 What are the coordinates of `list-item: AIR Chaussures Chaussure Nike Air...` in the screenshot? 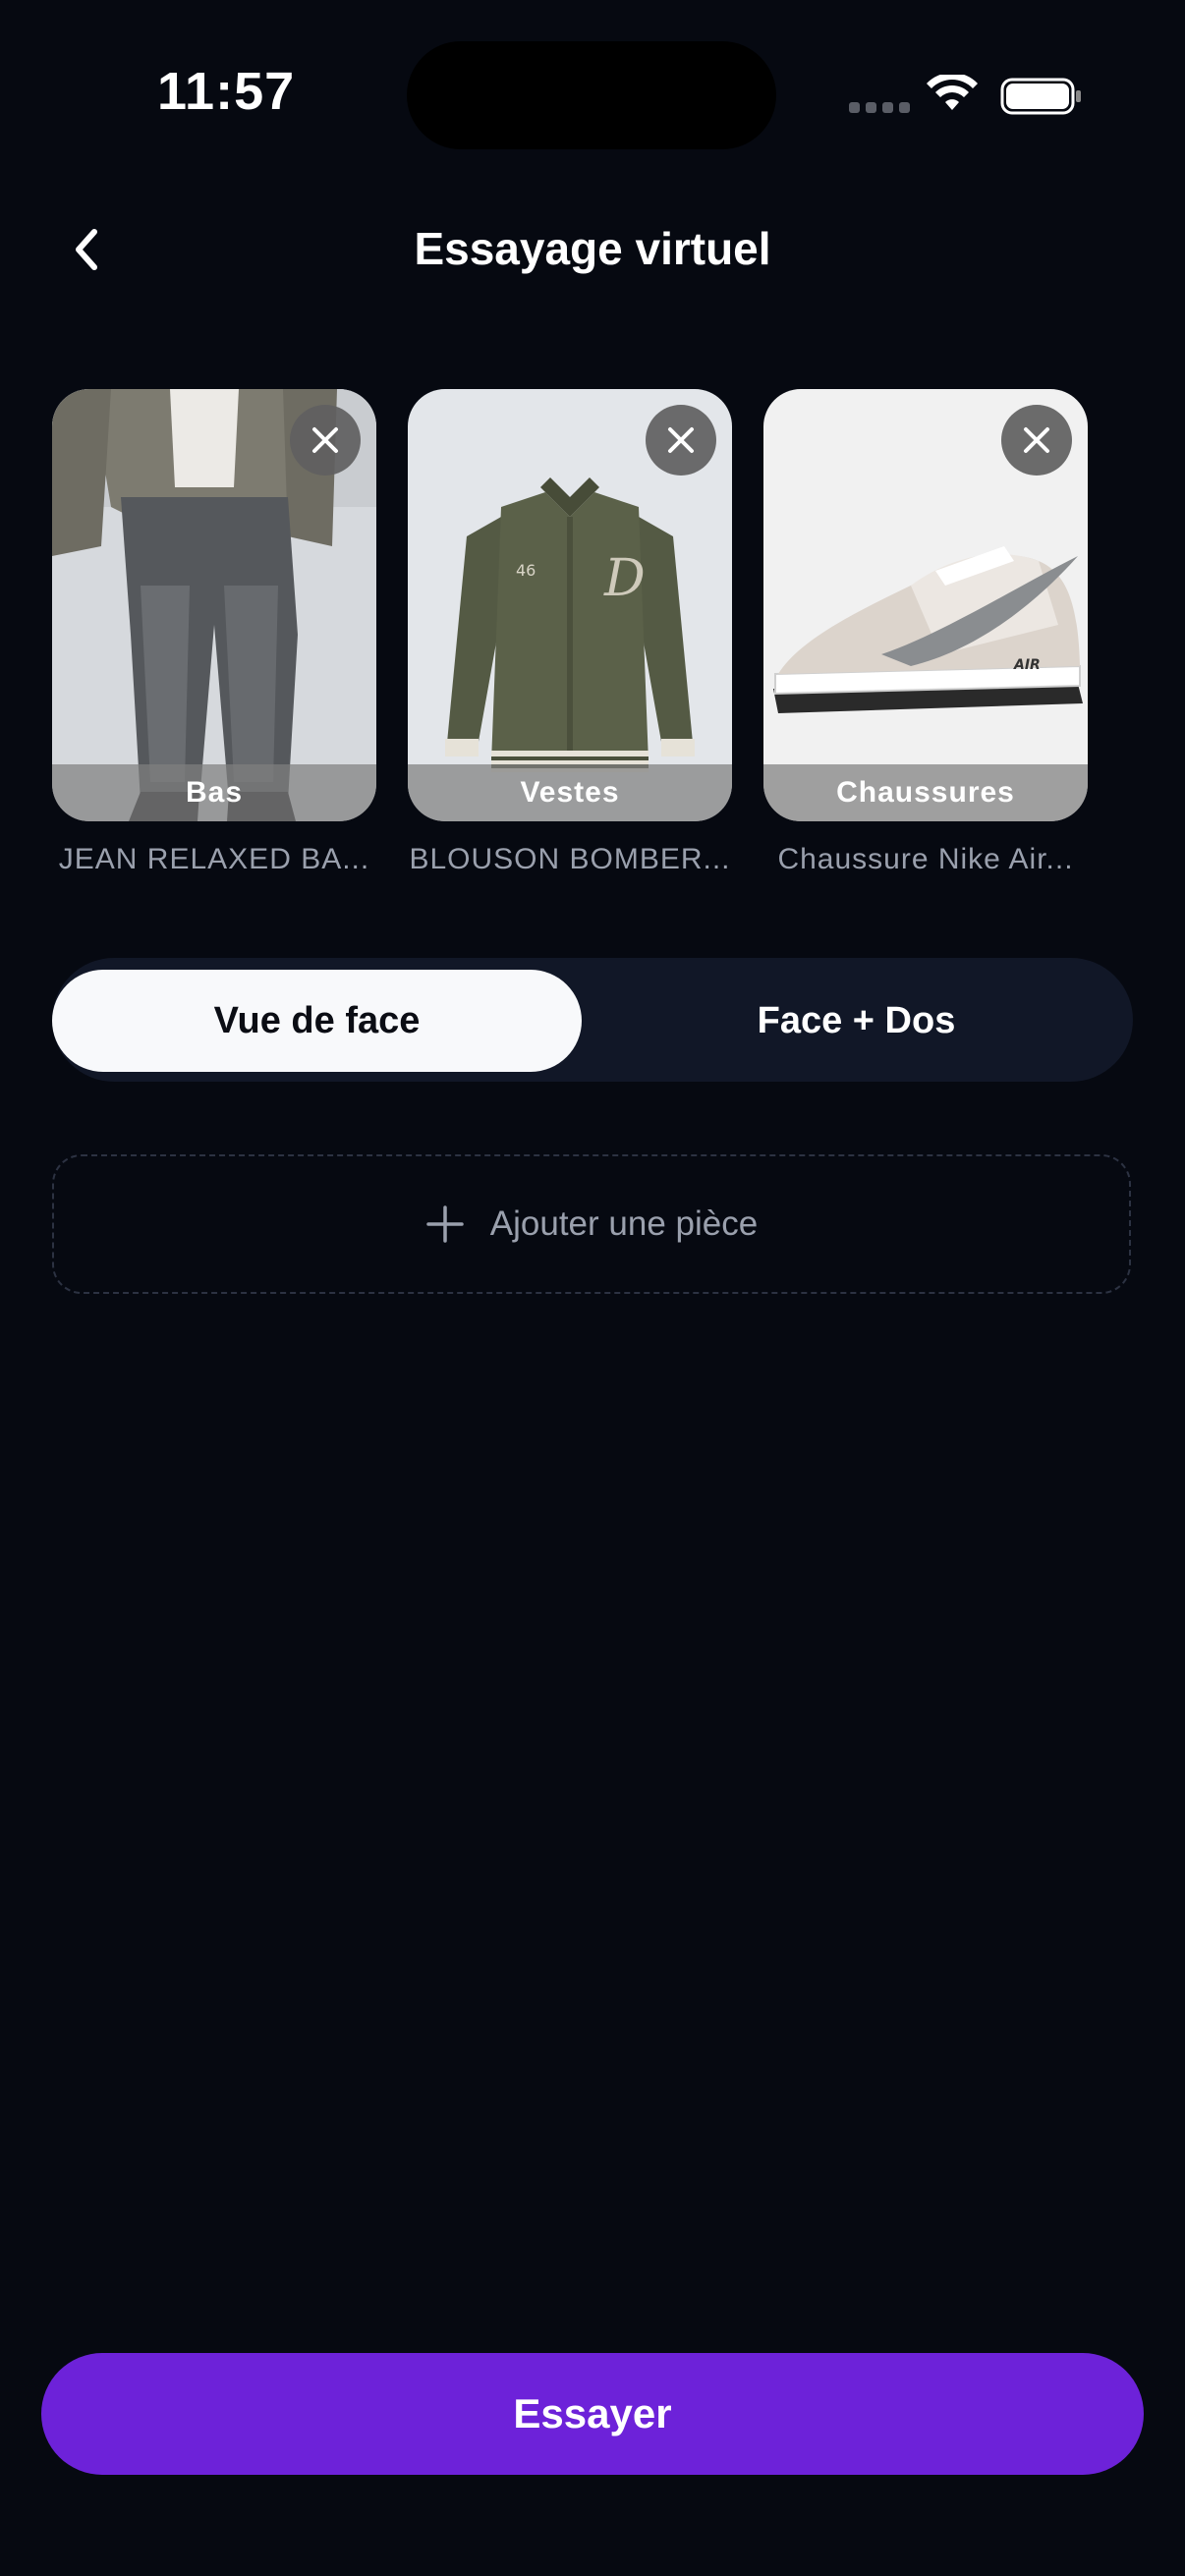 It's located at (926, 632).